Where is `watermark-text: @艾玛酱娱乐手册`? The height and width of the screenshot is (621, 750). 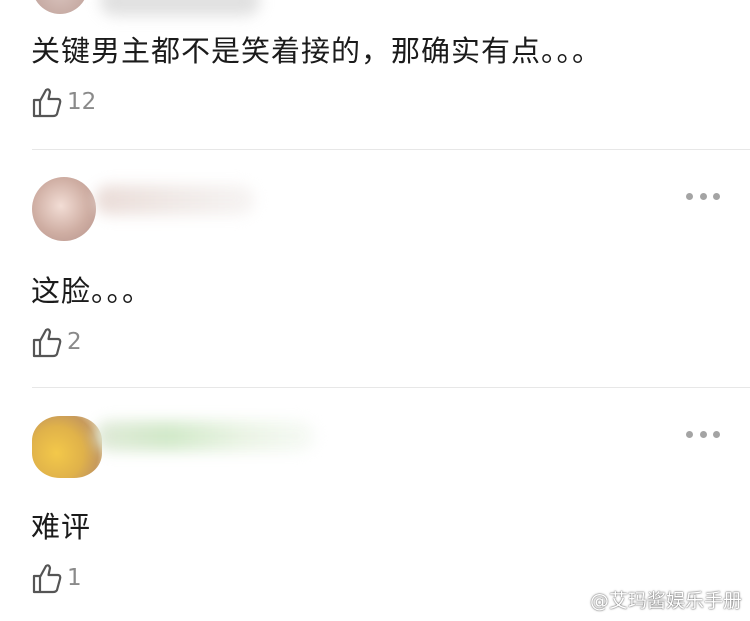
watermark-text: @艾玛酱娱乐手册 is located at coordinates (665, 601).